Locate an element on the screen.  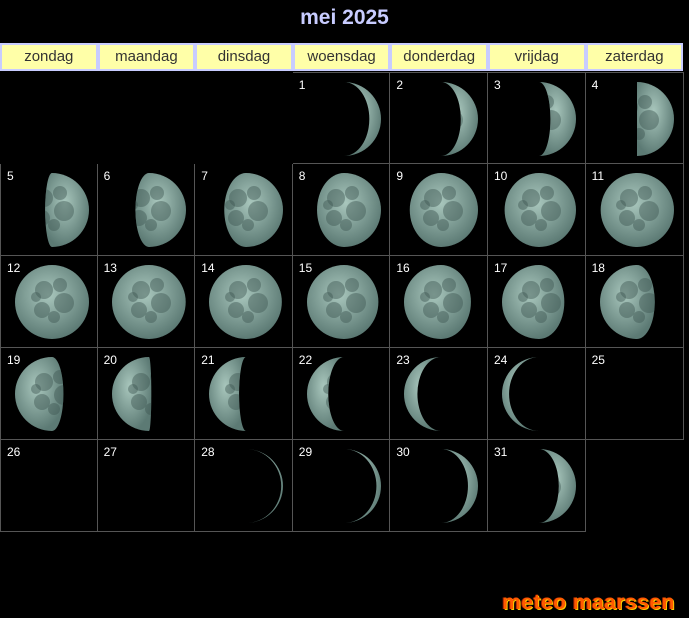
day-cell: 20 is located at coordinates (146, 394).